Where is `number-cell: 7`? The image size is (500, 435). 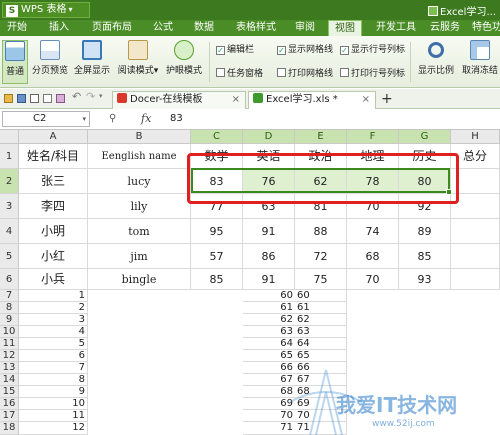 number-cell: 7 is located at coordinates (53, 368).